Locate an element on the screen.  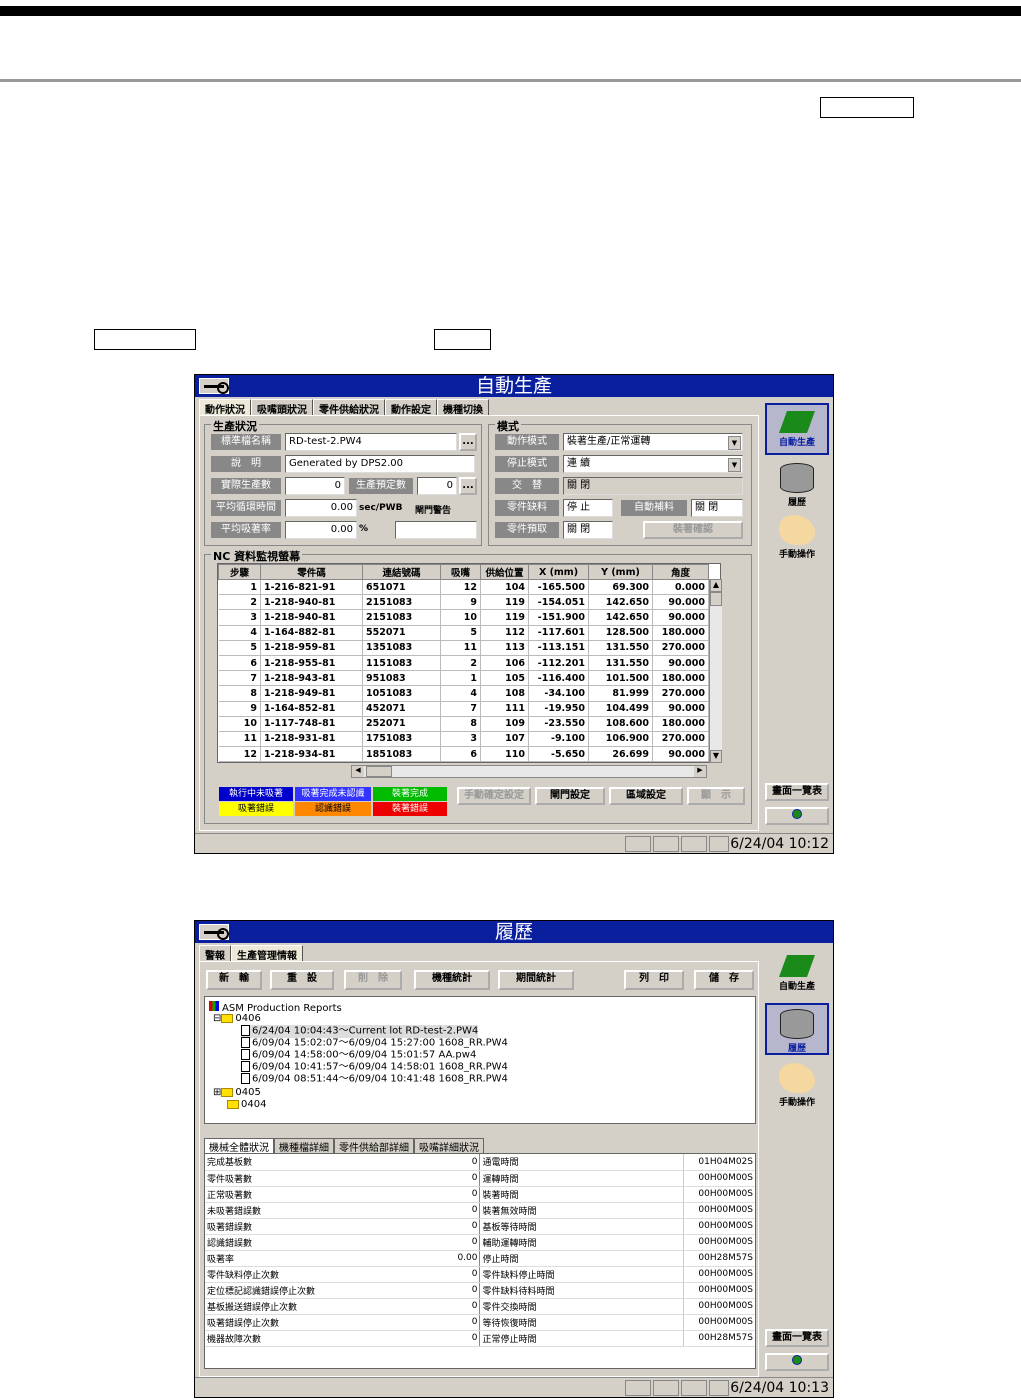
new-button: 新 輸 is located at coordinates (234, 980).